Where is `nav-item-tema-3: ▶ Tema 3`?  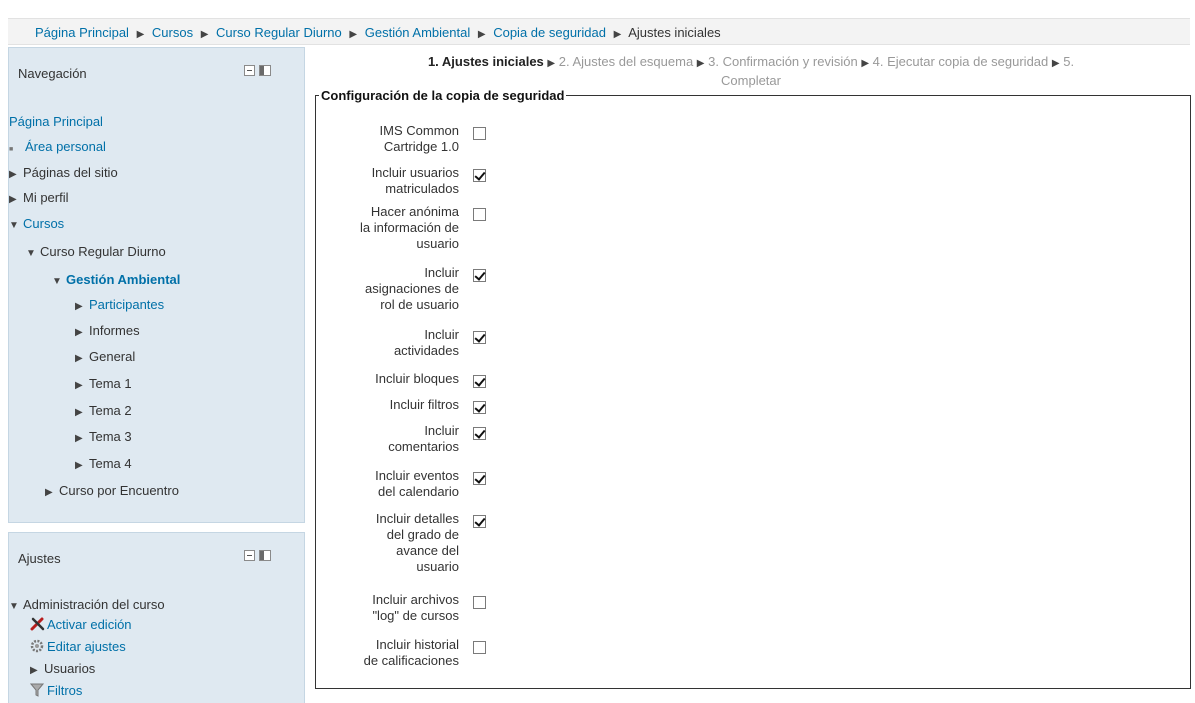
nav-item-tema-3: ▶ Tema 3 is located at coordinates (103, 436).